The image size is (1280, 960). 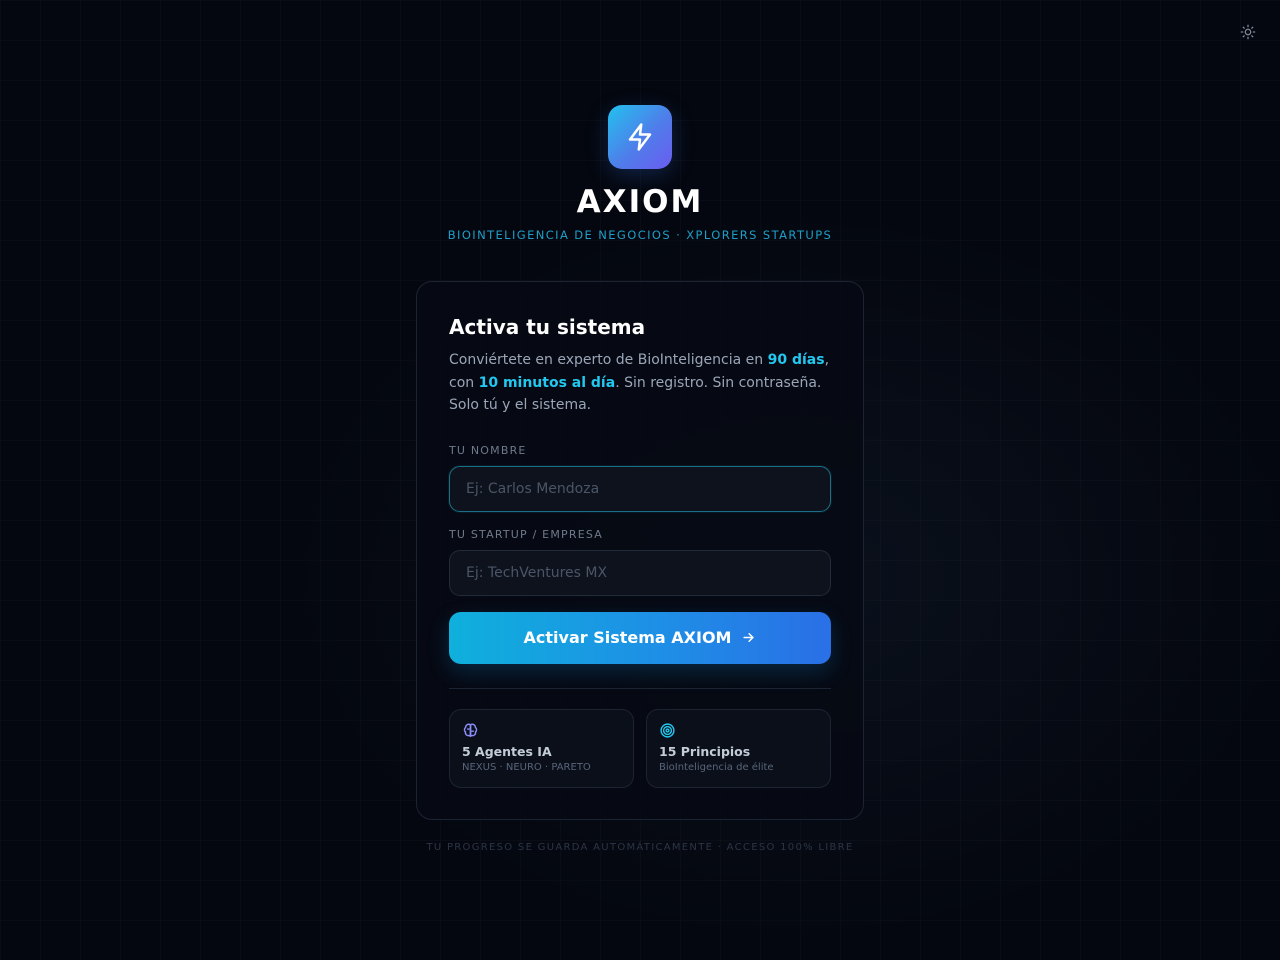 I want to click on activate-system-button: Activar Sistema AXIOM, so click(x=640, y=637).